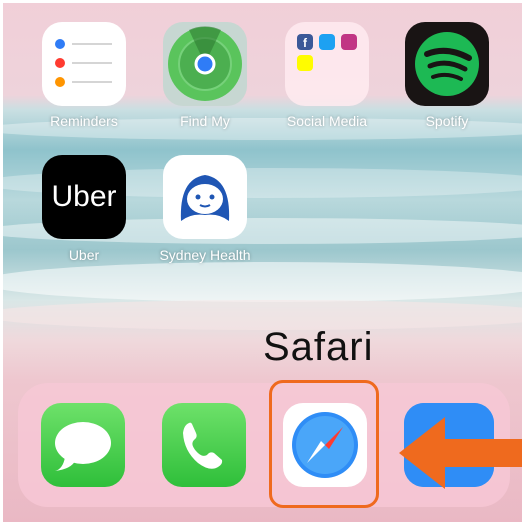 The image size is (525, 525). I want to click on messages-app-icon, so click(83, 445).